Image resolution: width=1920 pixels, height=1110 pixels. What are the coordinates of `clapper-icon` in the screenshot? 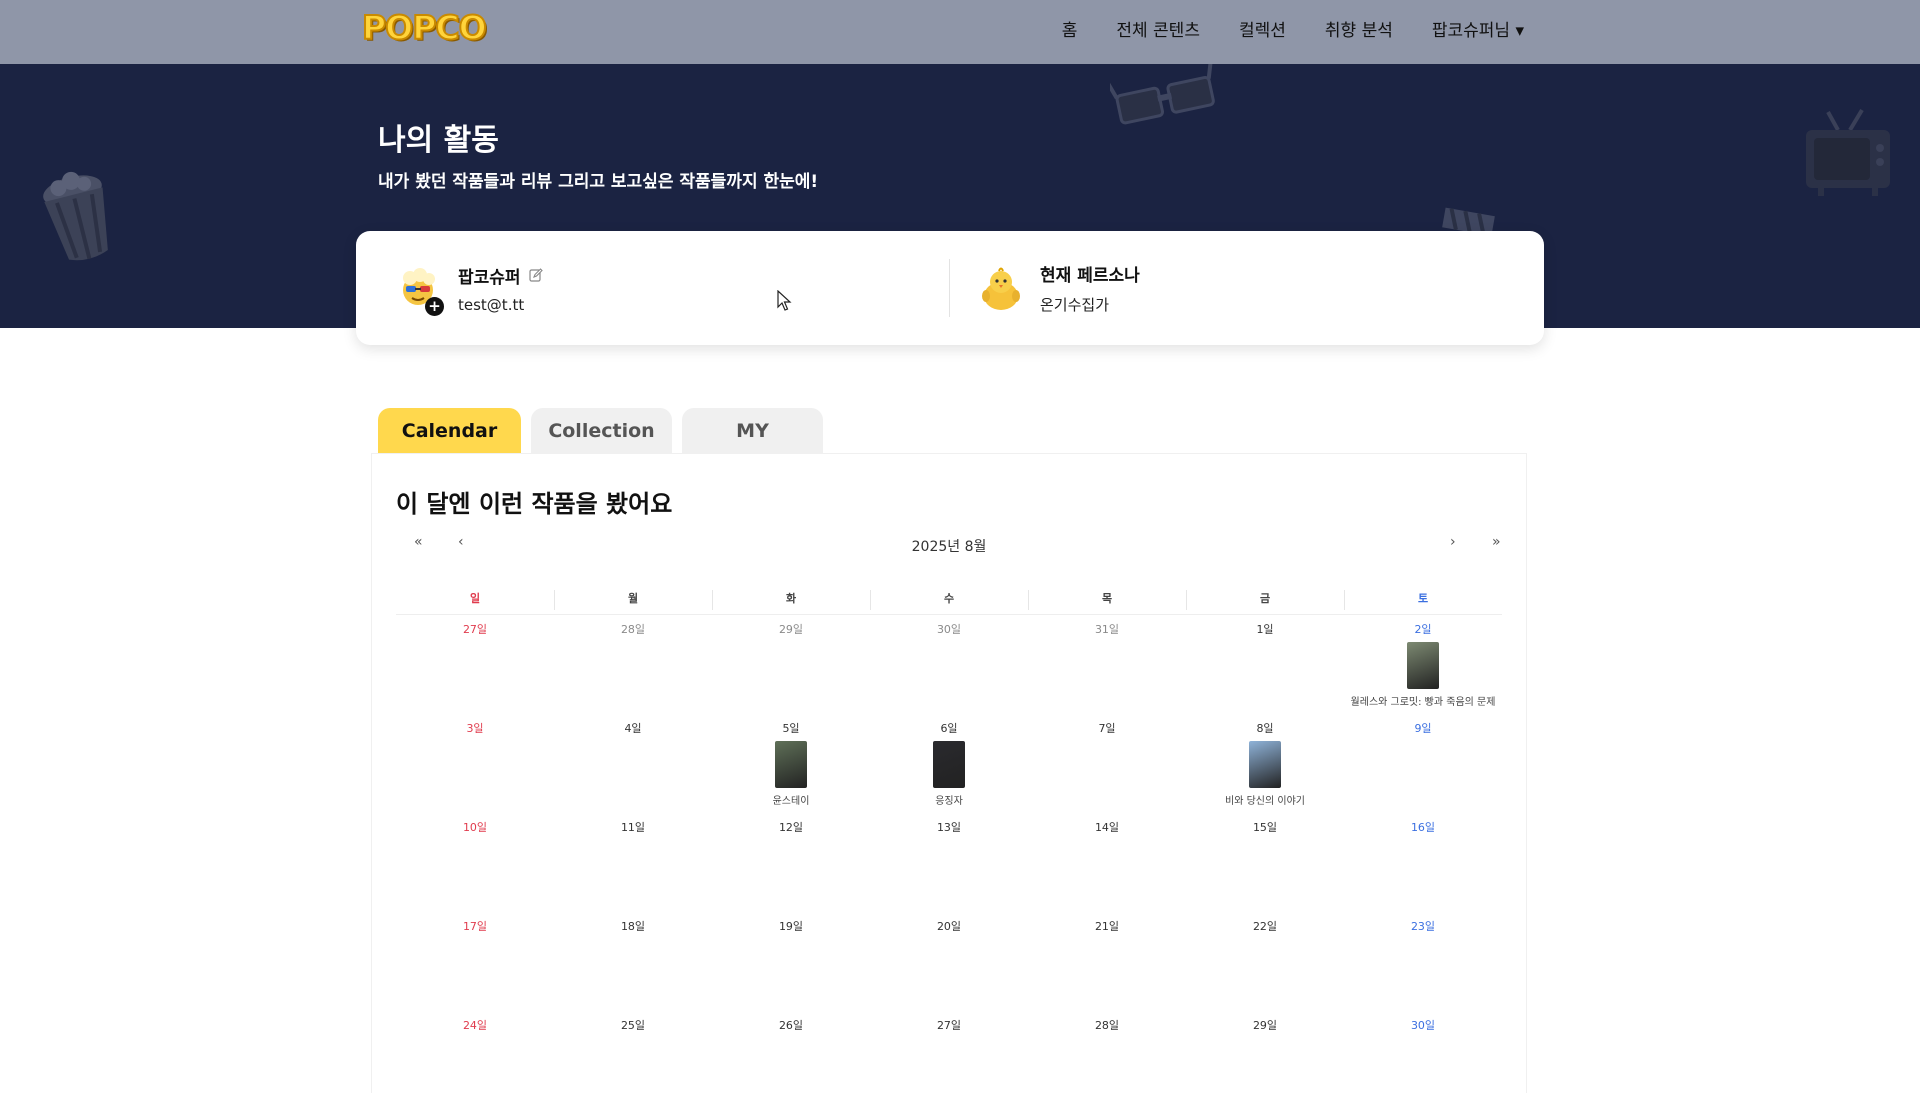 It's located at (1468, 220).